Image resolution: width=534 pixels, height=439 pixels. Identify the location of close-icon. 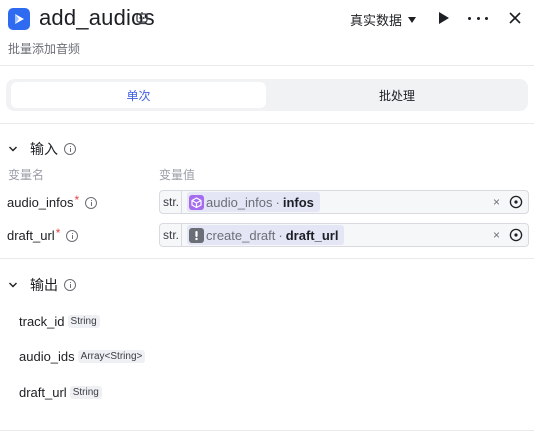
(515, 18).